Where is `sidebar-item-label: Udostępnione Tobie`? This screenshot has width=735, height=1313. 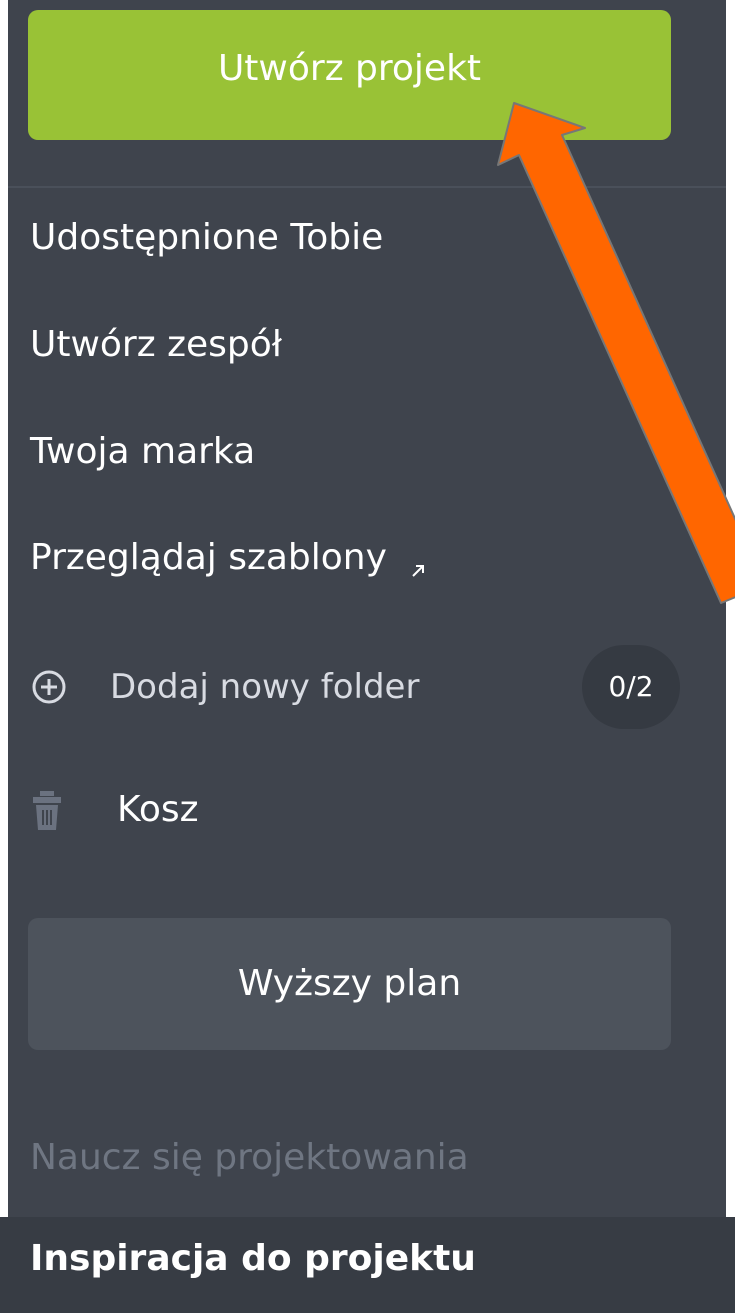
sidebar-item-label: Udostępnione Tobie is located at coordinates (207, 237).